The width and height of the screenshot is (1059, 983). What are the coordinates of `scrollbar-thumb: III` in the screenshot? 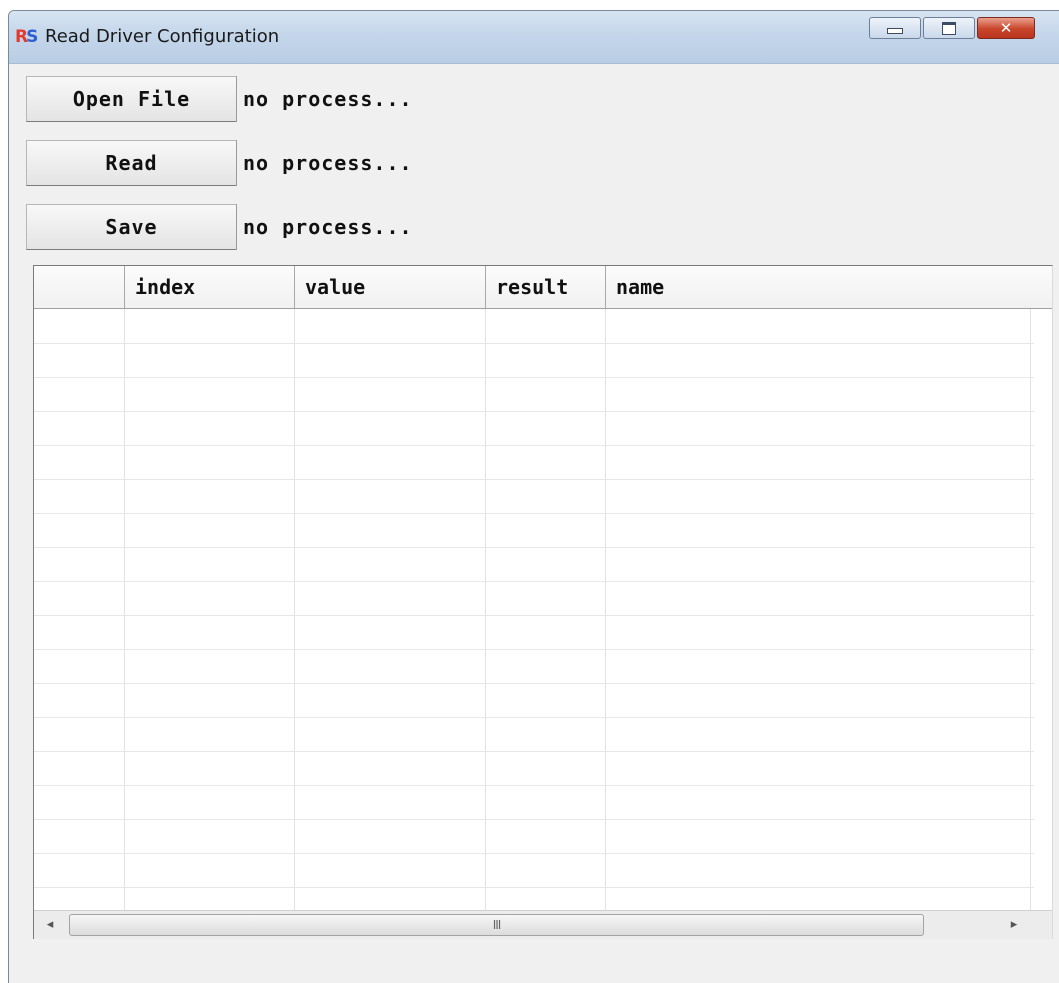 It's located at (496, 925).